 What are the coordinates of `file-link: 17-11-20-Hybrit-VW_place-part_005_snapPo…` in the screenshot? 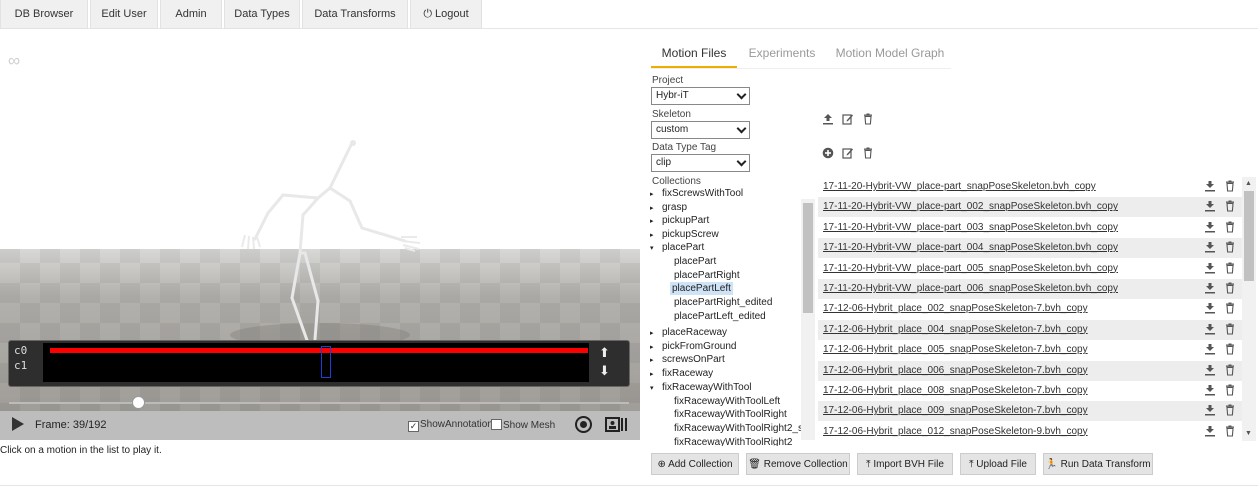 It's located at (970, 268).